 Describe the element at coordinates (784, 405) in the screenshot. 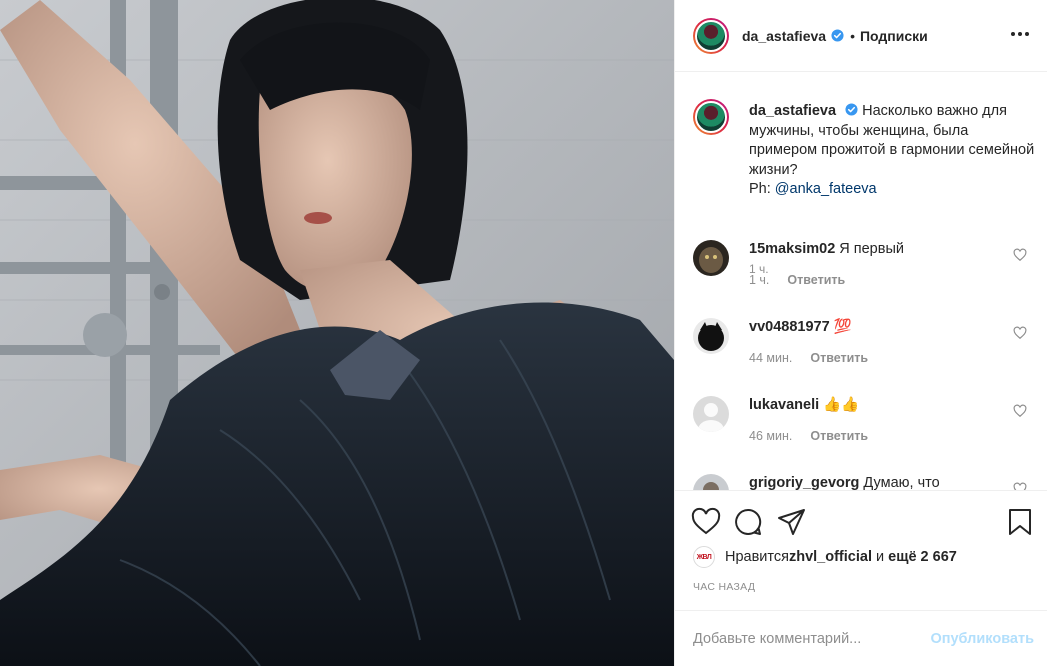

I see `comment-username: lukavaneli` at that location.